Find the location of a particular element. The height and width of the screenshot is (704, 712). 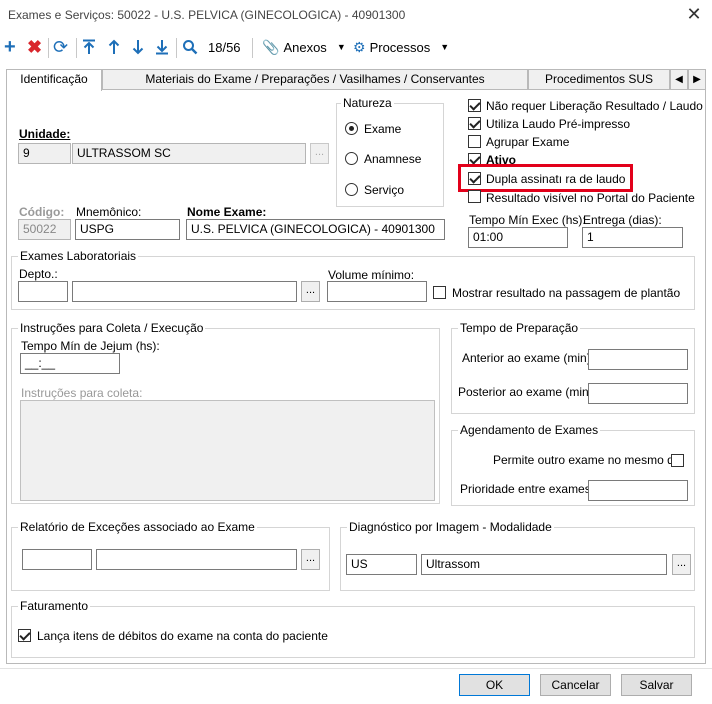

anexos-label: Anexos is located at coordinates (305, 47).